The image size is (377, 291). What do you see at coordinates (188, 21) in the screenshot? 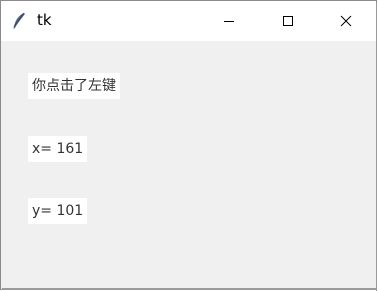
I see `title-bar: tk` at bounding box center [188, 21].